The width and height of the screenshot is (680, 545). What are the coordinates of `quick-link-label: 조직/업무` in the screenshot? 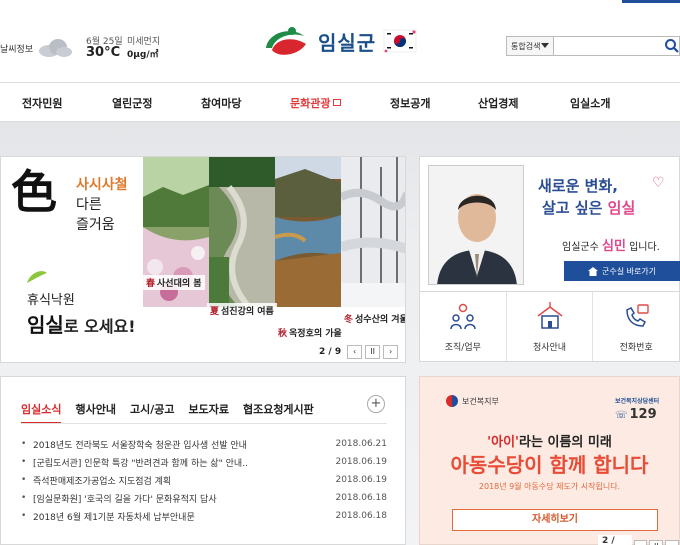 It's located at (462, 348).